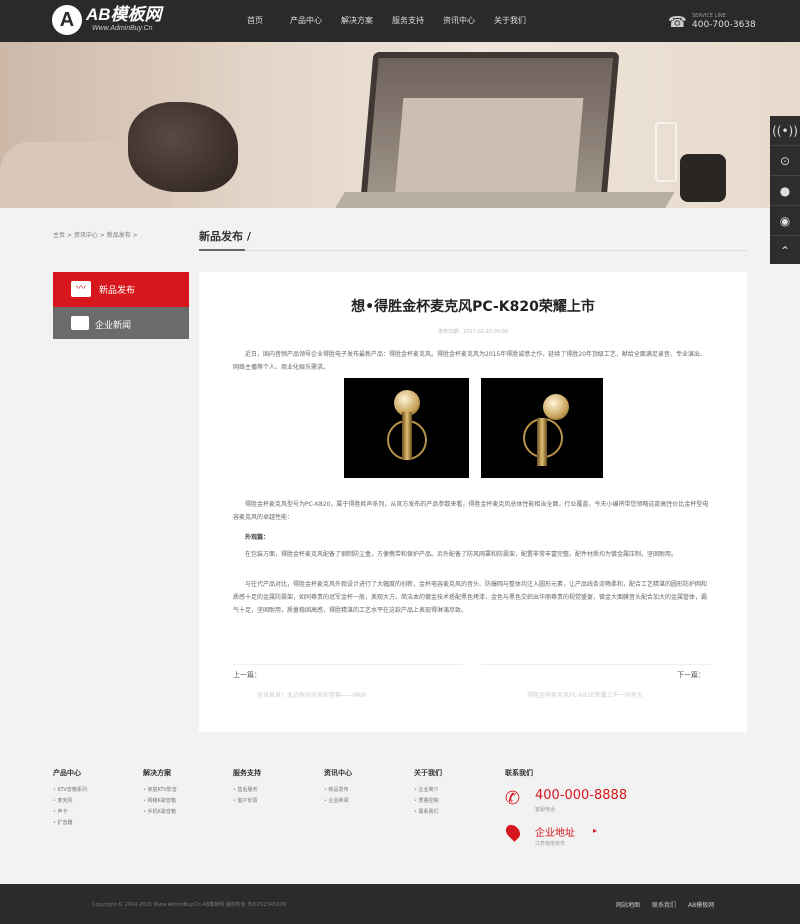 The height and width of the screenshot is (924, 800). I want to click on prev-divider, so click(348, 664).